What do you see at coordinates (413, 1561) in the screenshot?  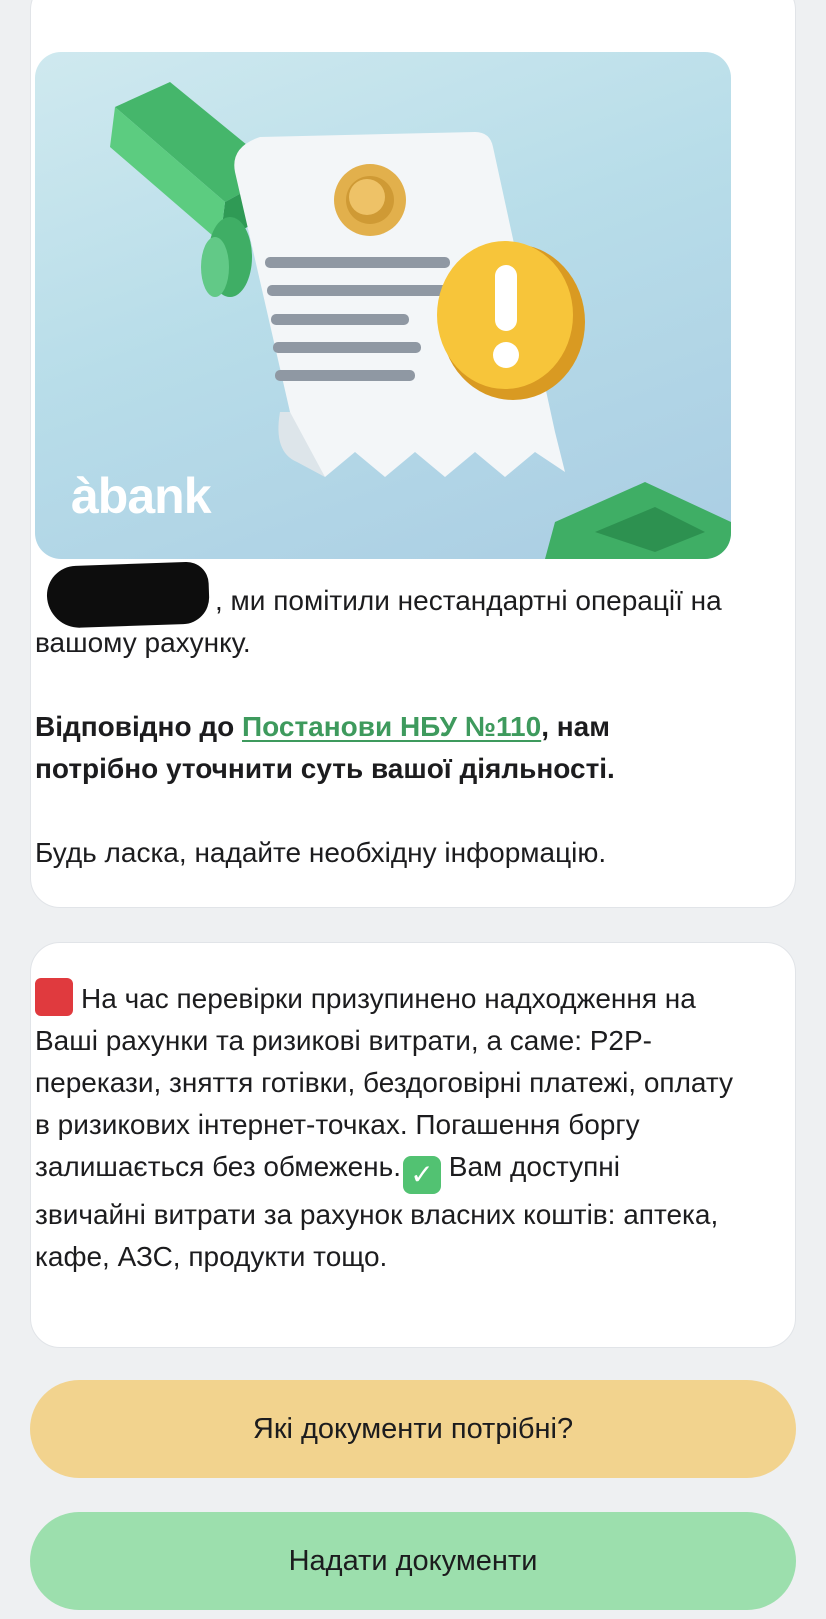 I see `submit-documents-button: Надати документи` at bounding box center [413, 1561].